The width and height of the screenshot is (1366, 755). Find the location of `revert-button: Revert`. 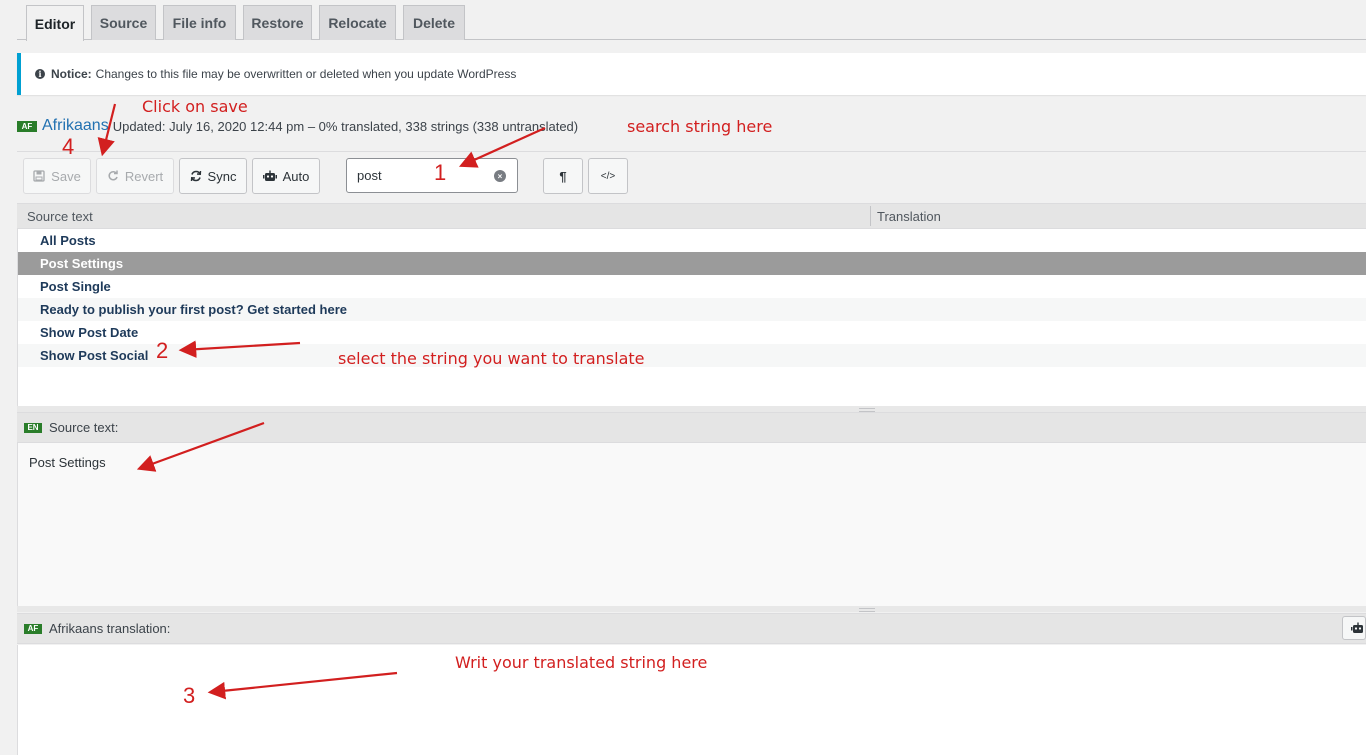

revert-button: Revert is located at coordinates (135, 176).